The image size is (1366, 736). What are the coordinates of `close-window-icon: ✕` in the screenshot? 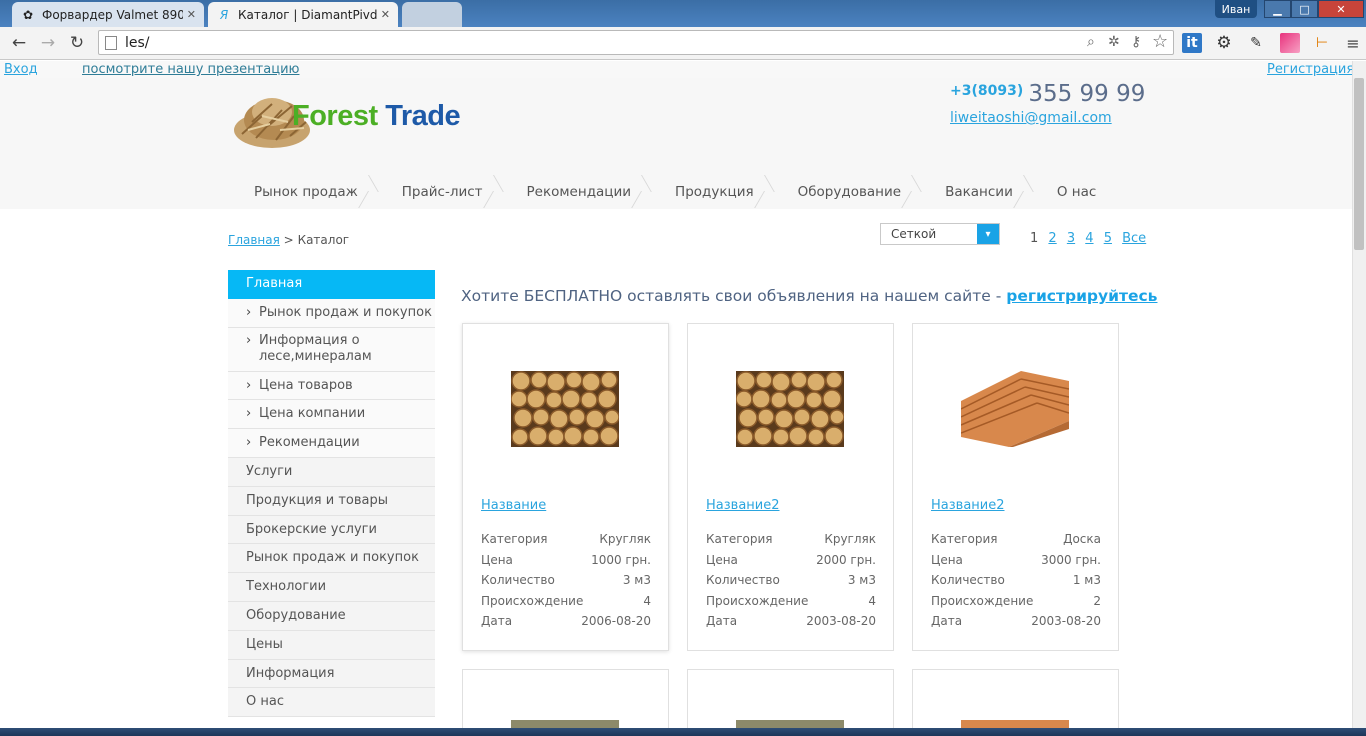 It's located at (1341, 9).